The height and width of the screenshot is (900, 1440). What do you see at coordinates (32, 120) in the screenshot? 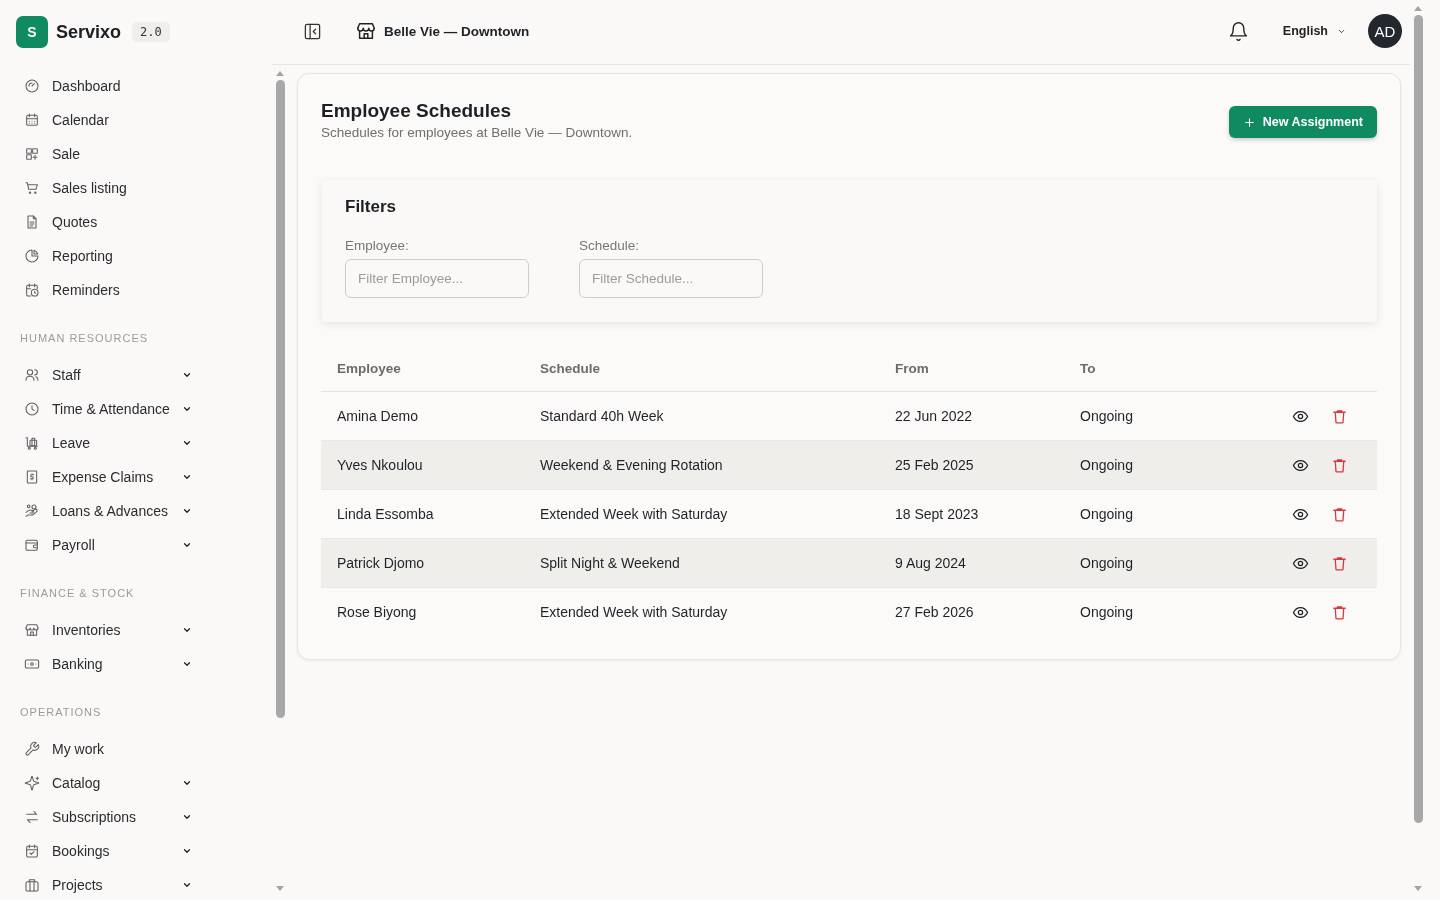
I see `calendar-icon` at bounding box center [32, 120].